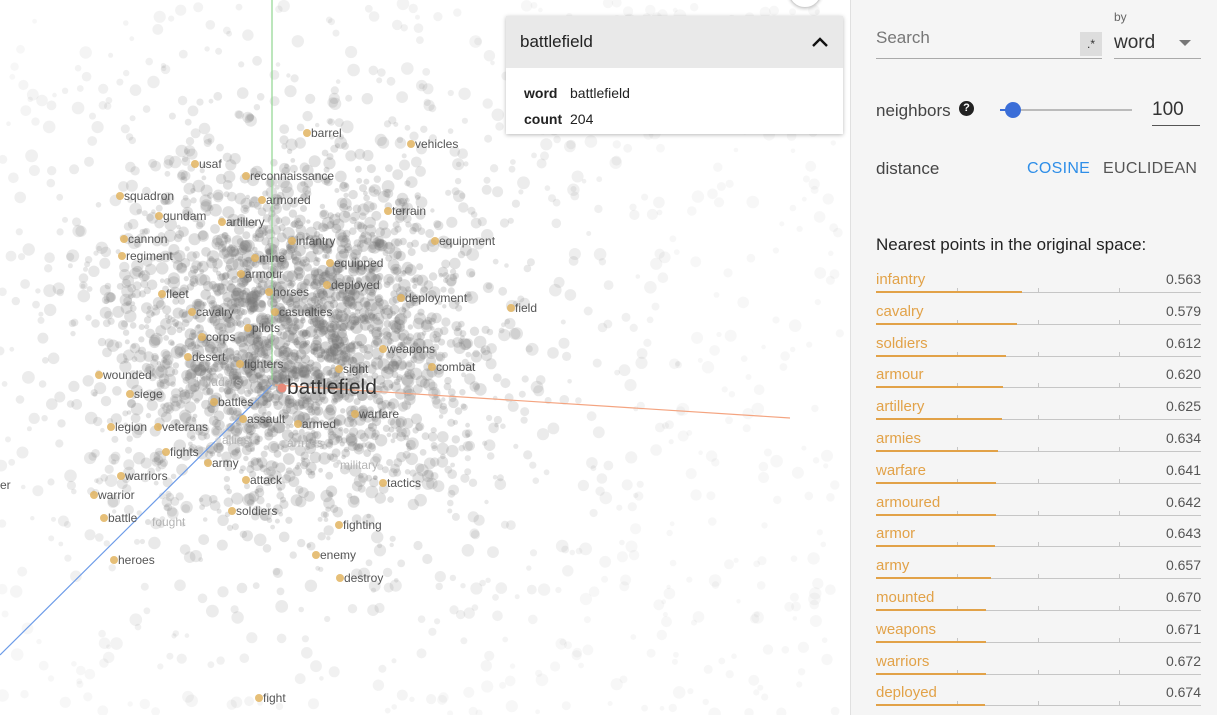 This screenshot has height=715, width=1217. Describe the element at coordinates (1176, 111) in the screenshot. I see `neighbors-count-input: 100` at that location.